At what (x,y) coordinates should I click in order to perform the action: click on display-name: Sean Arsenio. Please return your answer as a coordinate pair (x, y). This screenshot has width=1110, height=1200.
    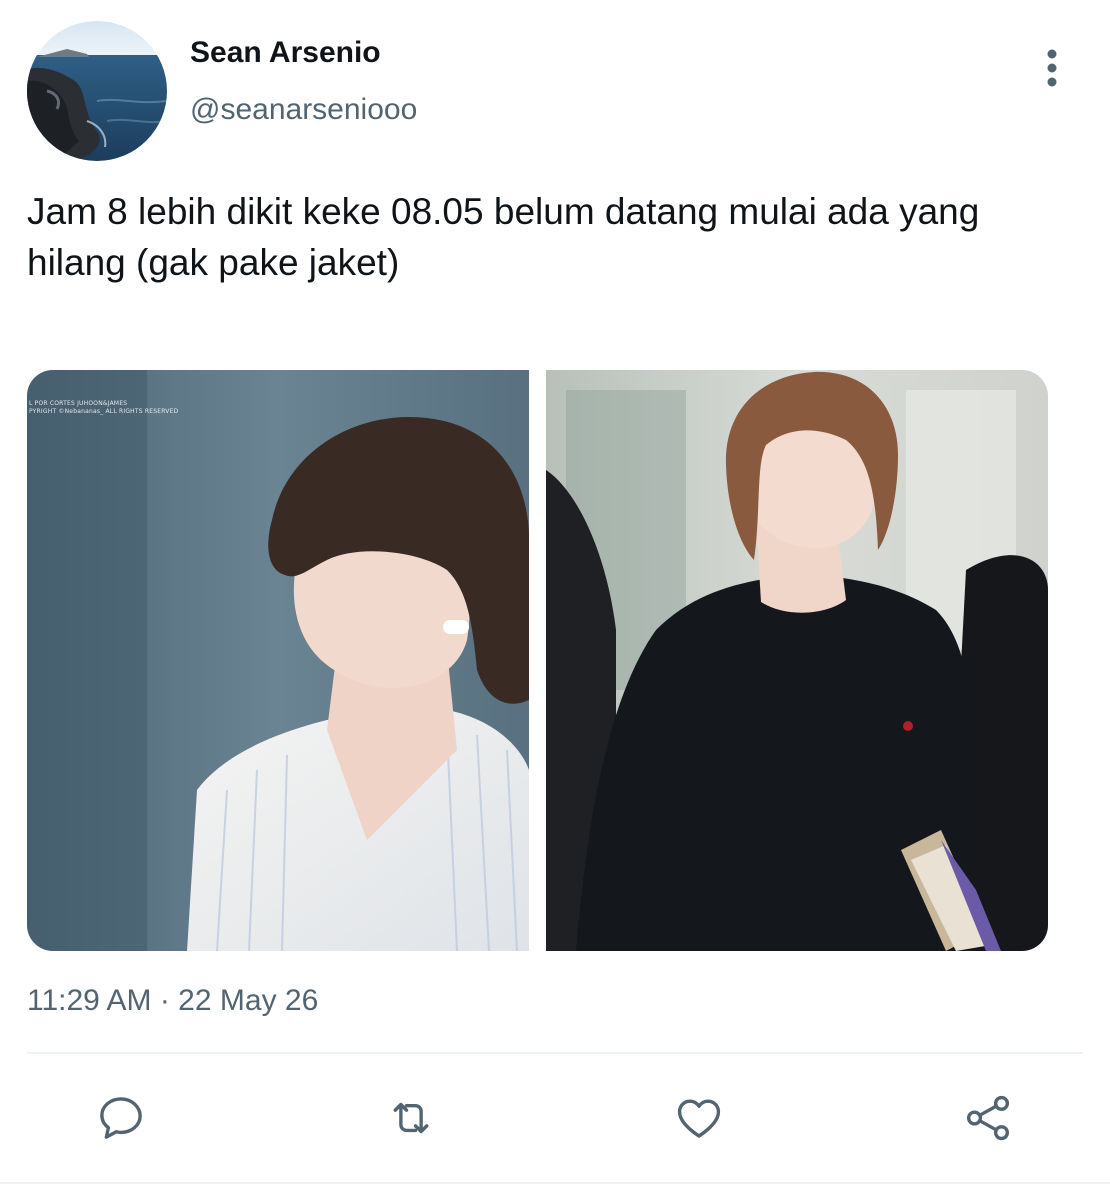
    Looking at the image, I should click on (285, 53).